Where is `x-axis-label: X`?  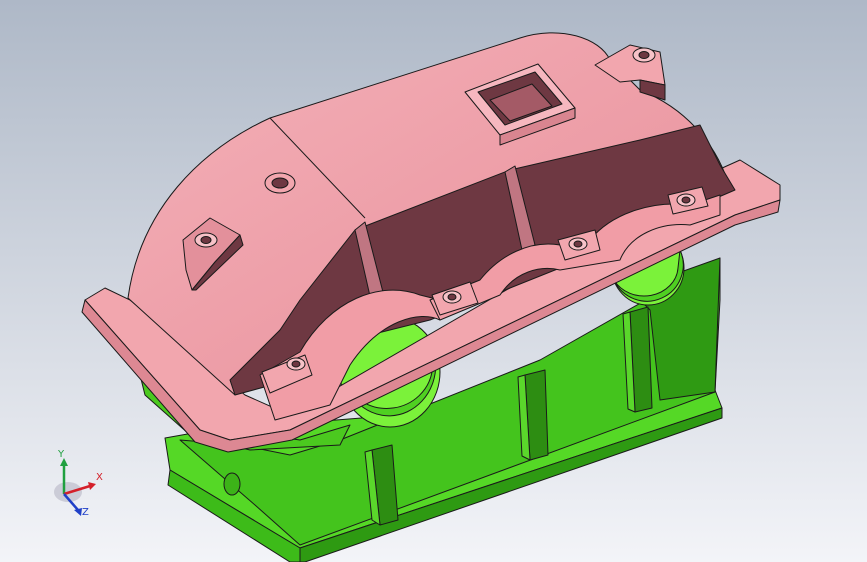 x-axis-label: X is located at coordinates (99, 477).